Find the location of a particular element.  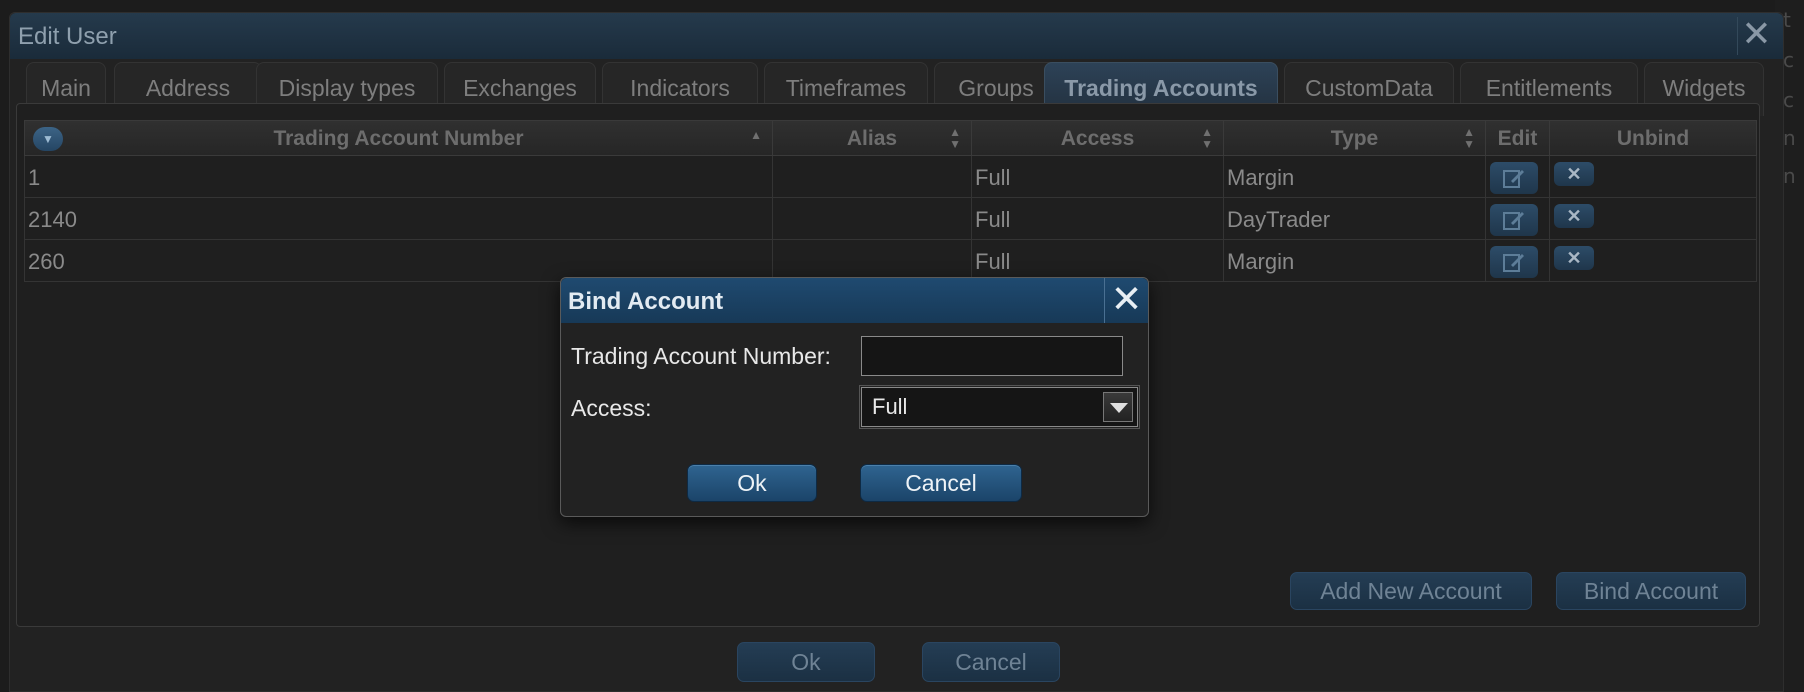

table-row: 2140 Full DayTrader ✕ is located at coordinates (890, 219).